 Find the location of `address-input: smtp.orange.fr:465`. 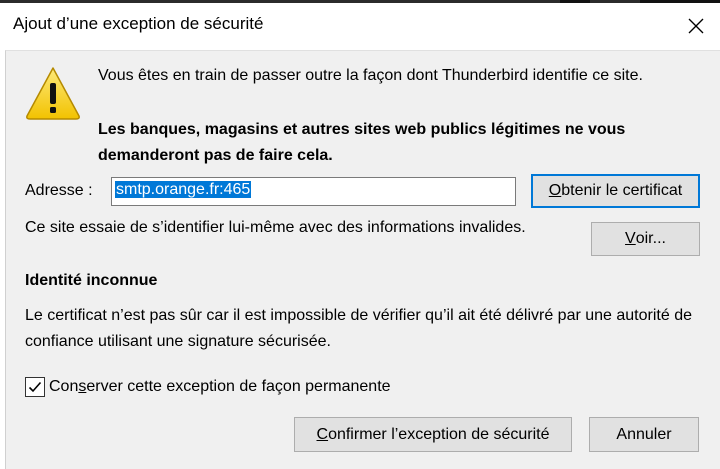

address-input: smtp.orange.fr:465 is located at coordinates (313, 191).